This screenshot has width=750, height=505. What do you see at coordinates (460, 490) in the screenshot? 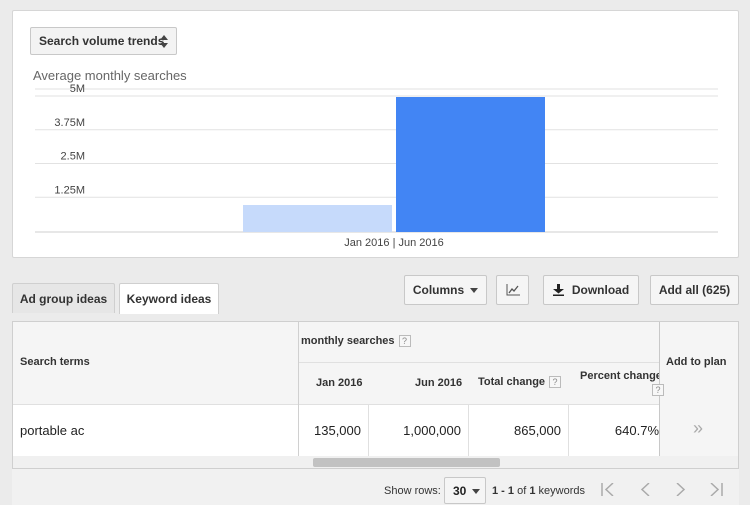
I see `rows-value: 30` at bounding box center [460, 490].